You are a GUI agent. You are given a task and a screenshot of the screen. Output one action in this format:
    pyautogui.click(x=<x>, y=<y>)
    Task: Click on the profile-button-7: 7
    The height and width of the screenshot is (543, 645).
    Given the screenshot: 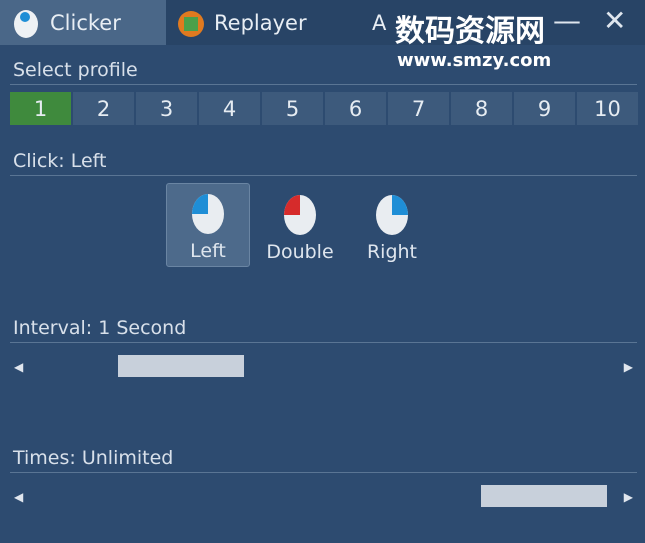 What is the action you would take?
    pyautogui.click(x=418, y=108)
    